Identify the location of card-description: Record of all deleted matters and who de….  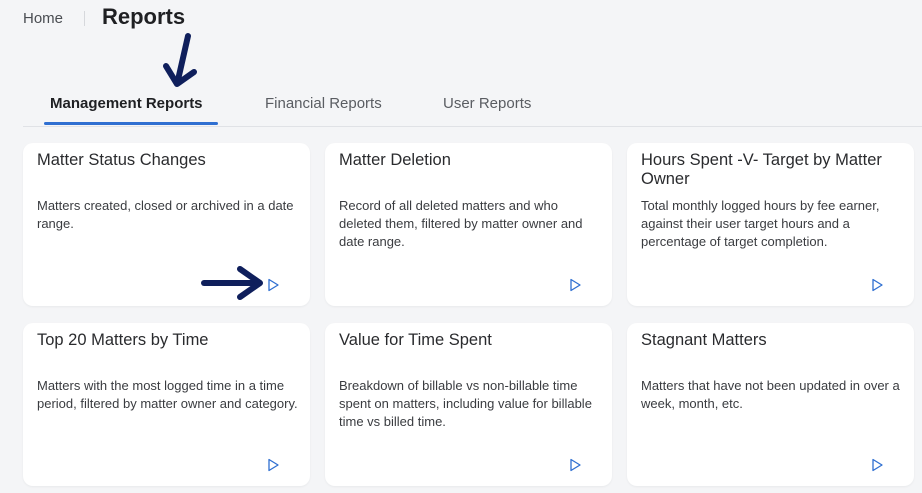
(461, 223).